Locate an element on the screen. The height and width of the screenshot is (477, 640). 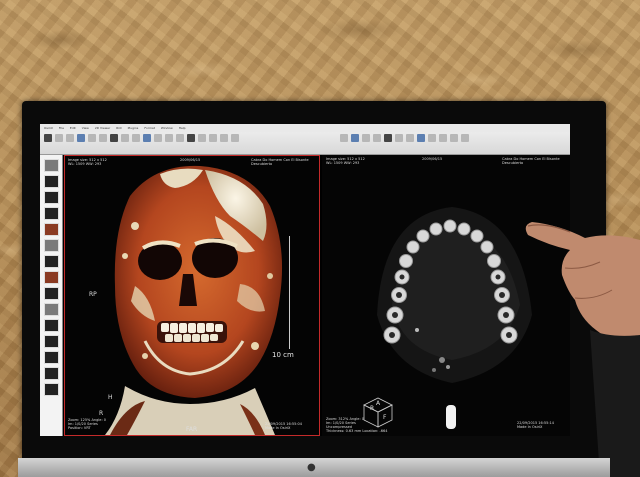
pointing-hand is located at coordinates (582, 349).